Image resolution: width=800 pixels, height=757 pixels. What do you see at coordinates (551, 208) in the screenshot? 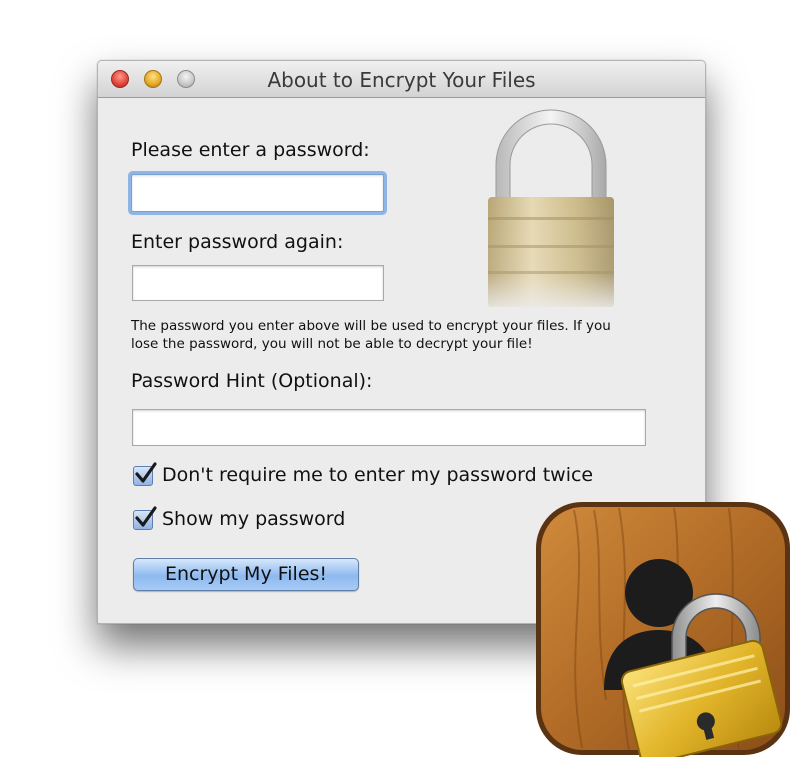
I see `padlock-icon` at bounding box center [551, 208].